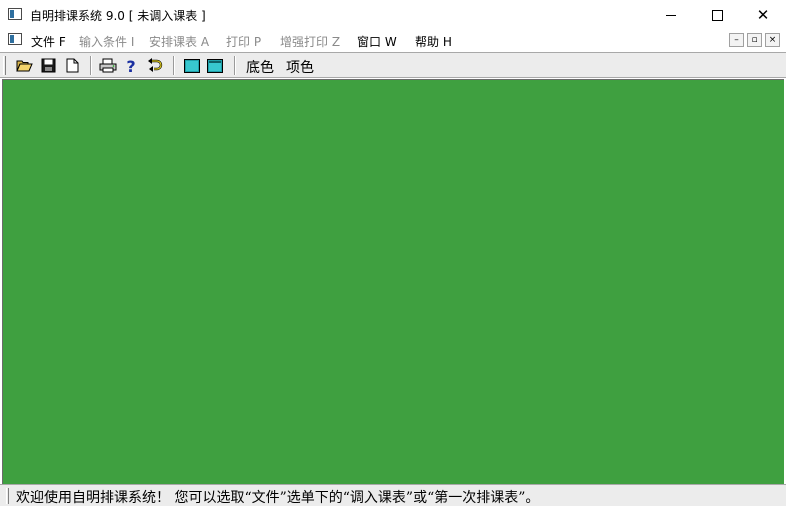 The height and width of the screenshot is (507, 786). What do you see at coordinates (118, 16) in the screenshot?
I see `window-title: 自明排课系统 9.0 [ 未调入课表 ]` at bounding box center [118, 16].